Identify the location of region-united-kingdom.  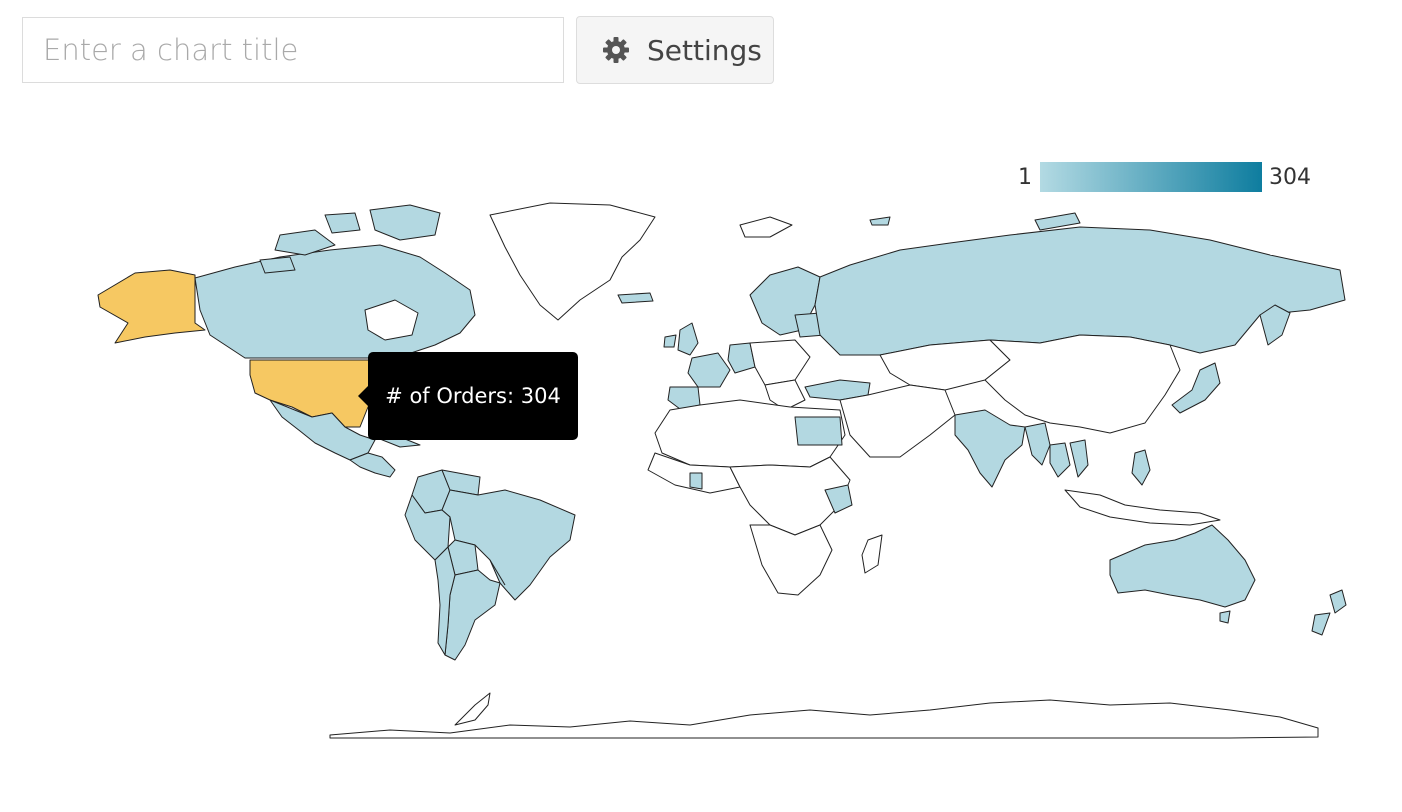
(688, 339).